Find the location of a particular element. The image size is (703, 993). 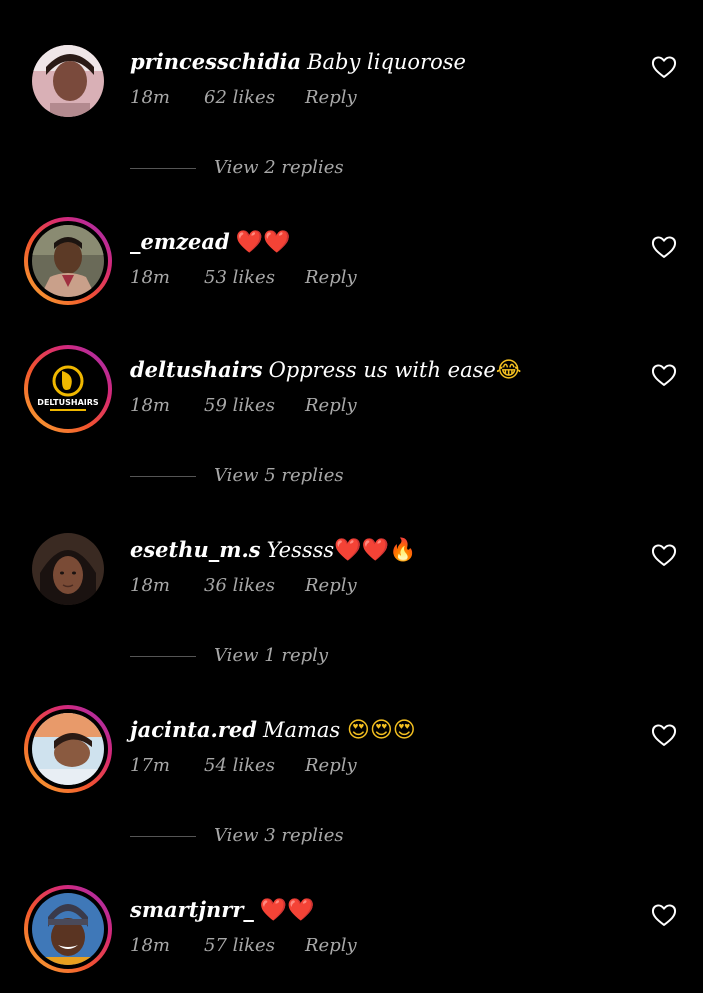

view-replies-label: View 2 replies is located at coordinates (279, 168).